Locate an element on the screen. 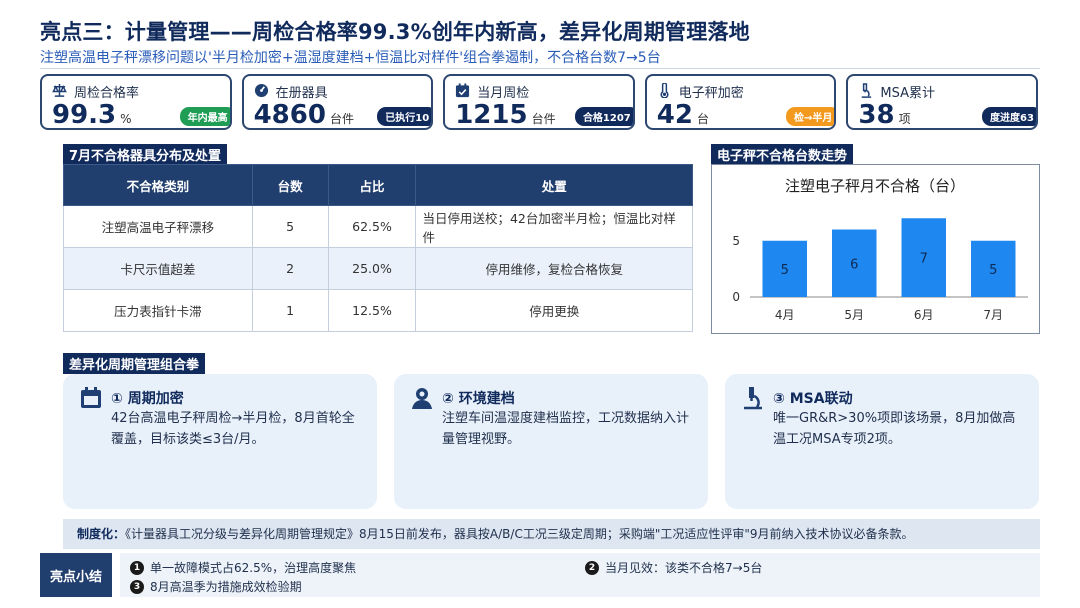 This screenshot has width=1080, height=608. table-header-row: 不合格类别 台数 占比 处置 is located at coordinates (378, 185).